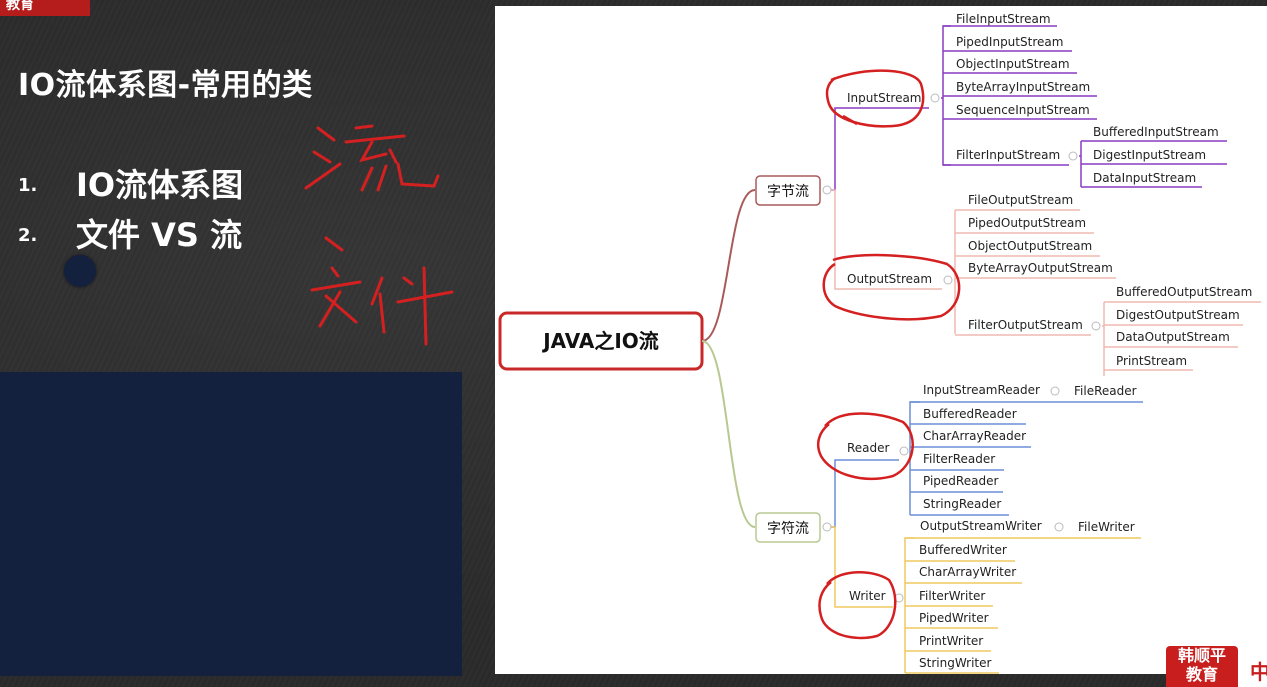 This screenshot has width=1267, height=687. I want to click on input-child: ObjectInputStream, so click(1013, 64).